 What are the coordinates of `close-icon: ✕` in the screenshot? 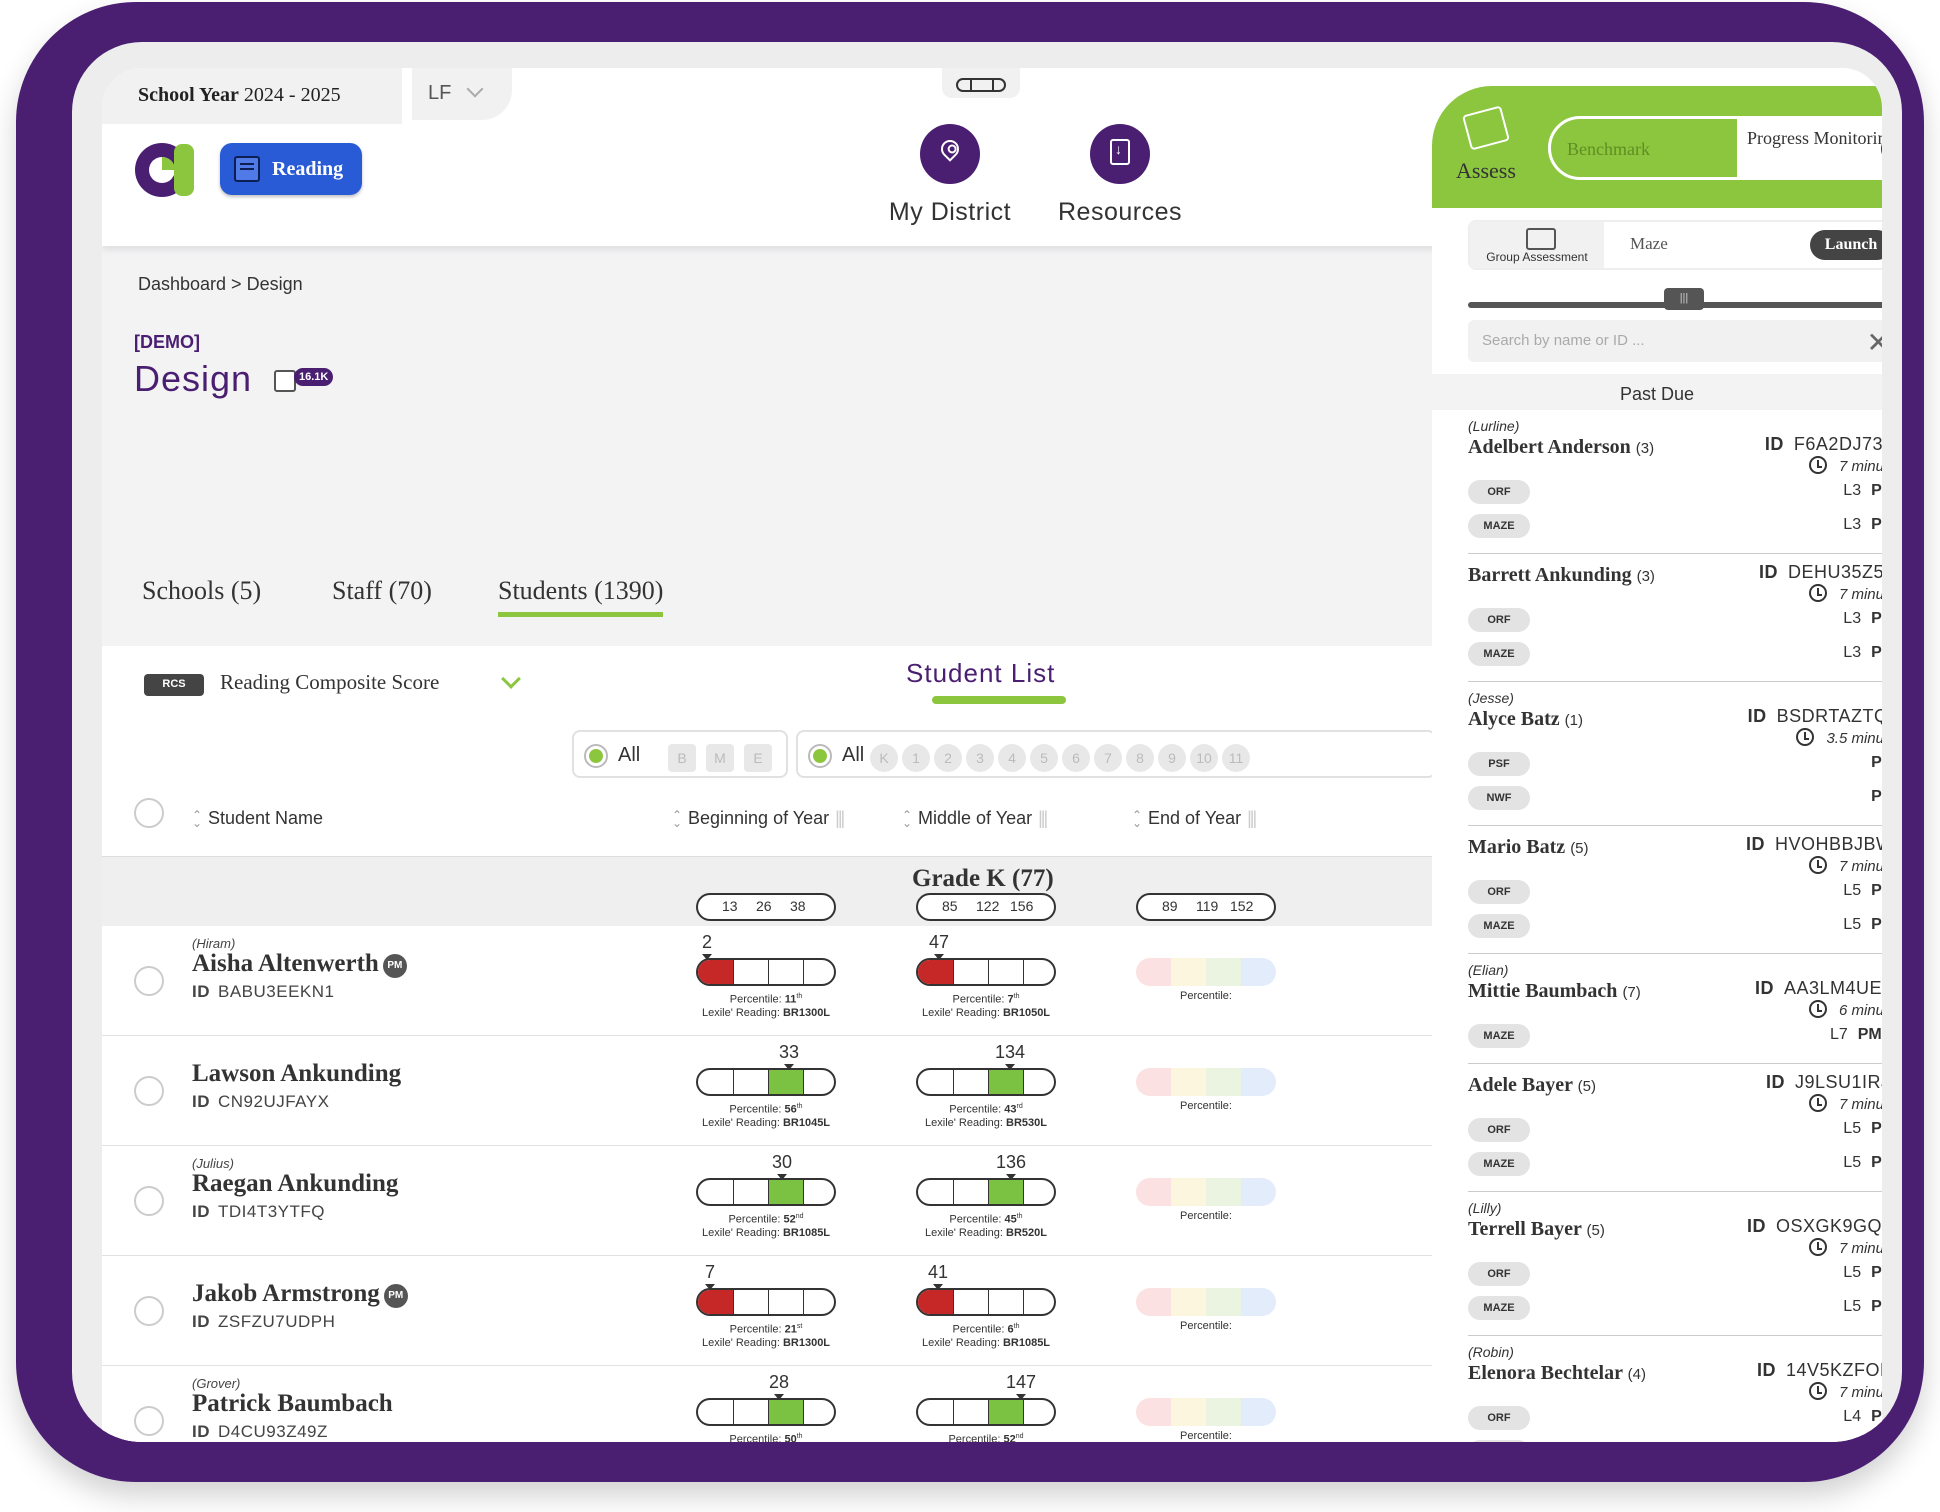 It's located at (1874, 342).